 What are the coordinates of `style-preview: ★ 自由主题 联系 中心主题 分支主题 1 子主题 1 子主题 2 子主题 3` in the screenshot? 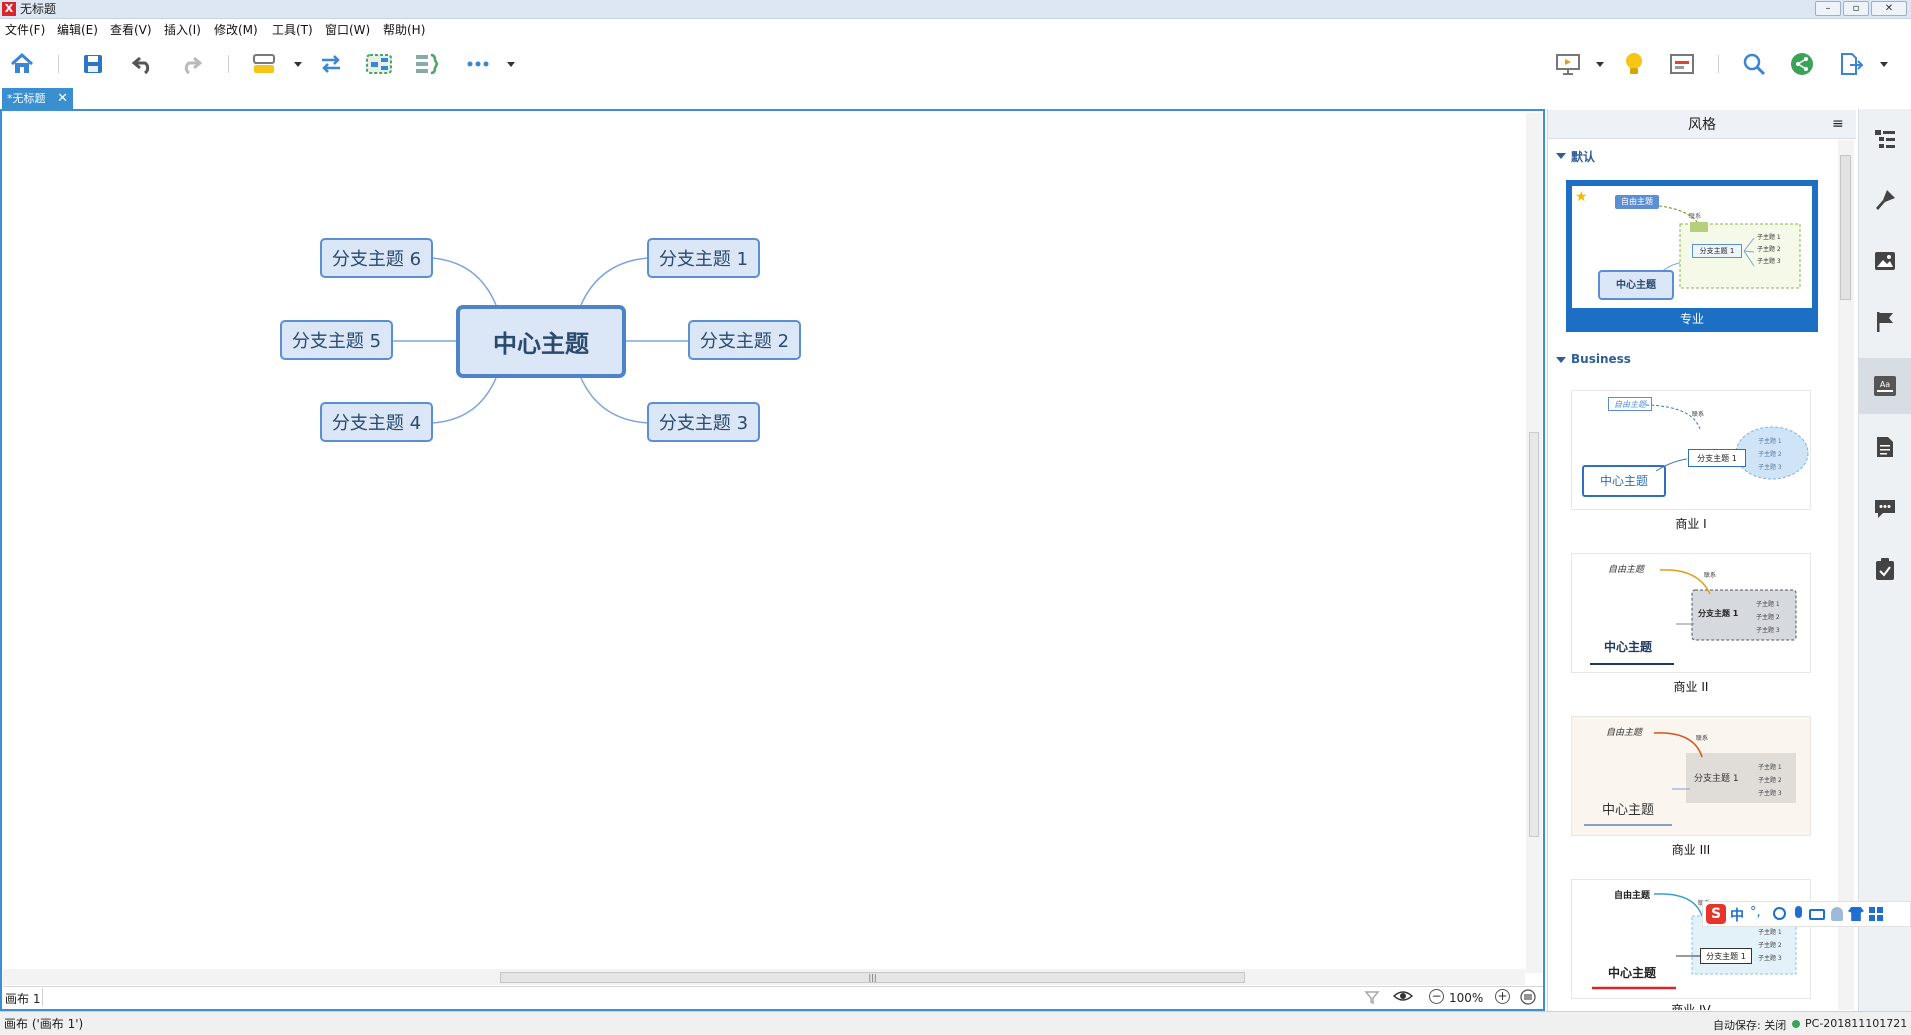 It's located at (1692, 247).